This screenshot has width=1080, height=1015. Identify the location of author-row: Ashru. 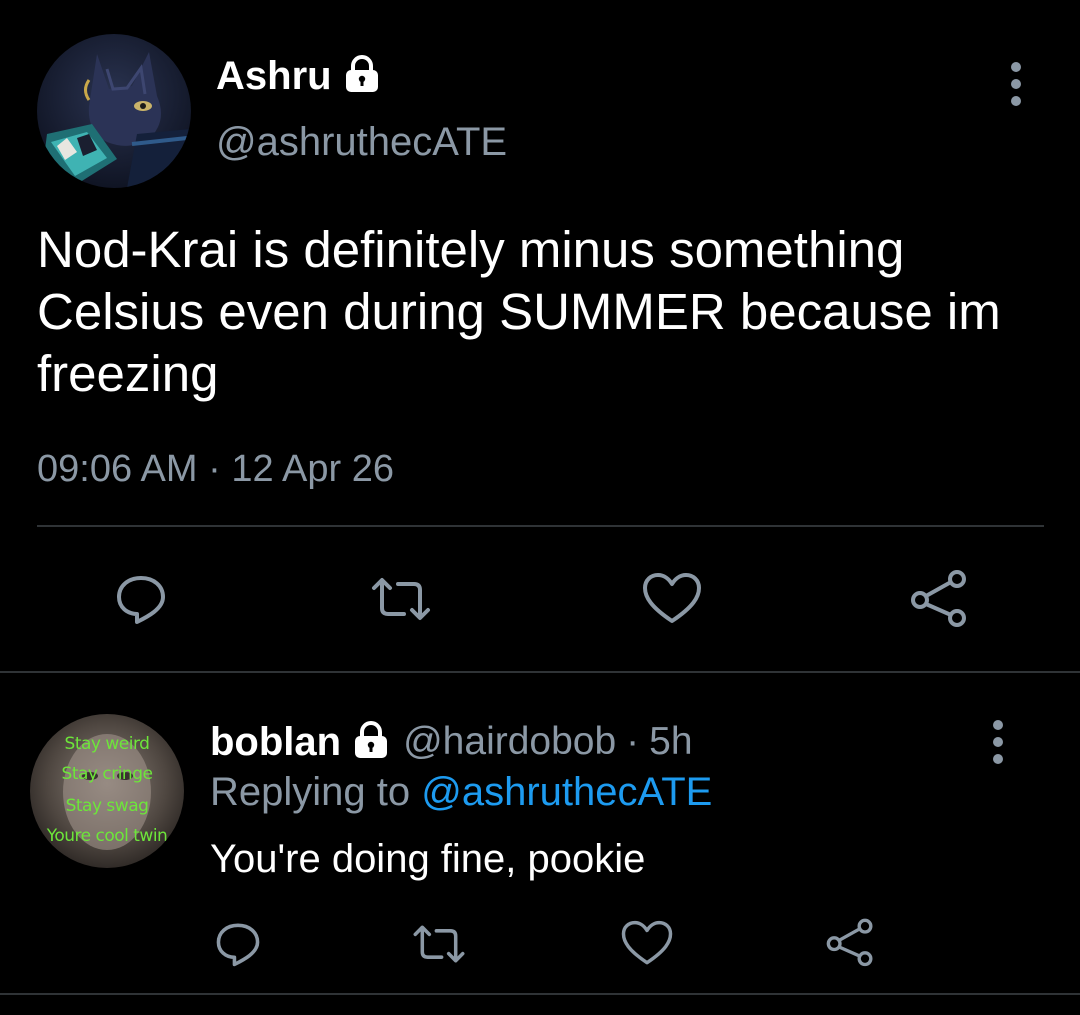
(299, 76).